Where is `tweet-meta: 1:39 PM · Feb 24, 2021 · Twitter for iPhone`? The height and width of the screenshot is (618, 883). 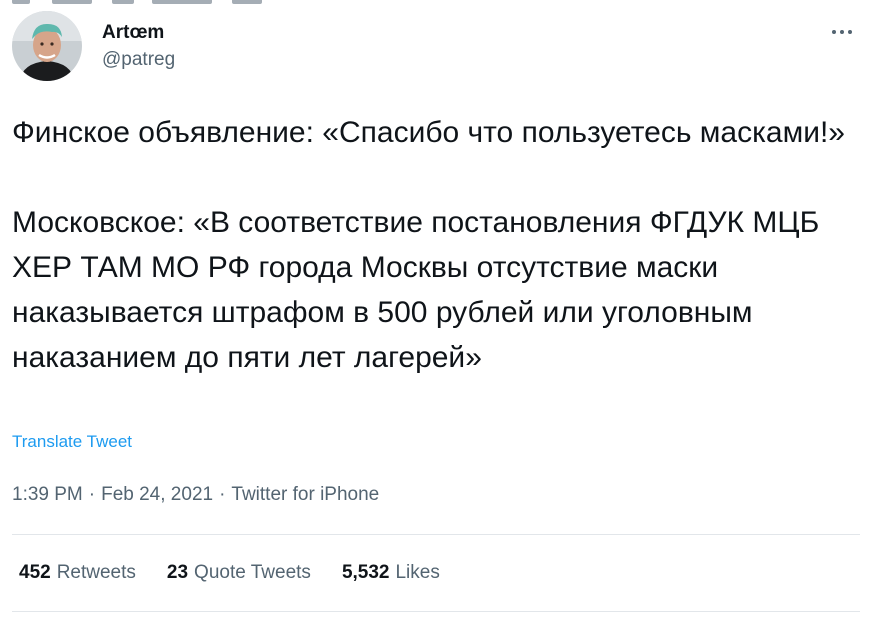
tweet-meta: 1:39 PM · Feb 24, 2021 · Twitter for iPhone is located at coordinates (195, 495).